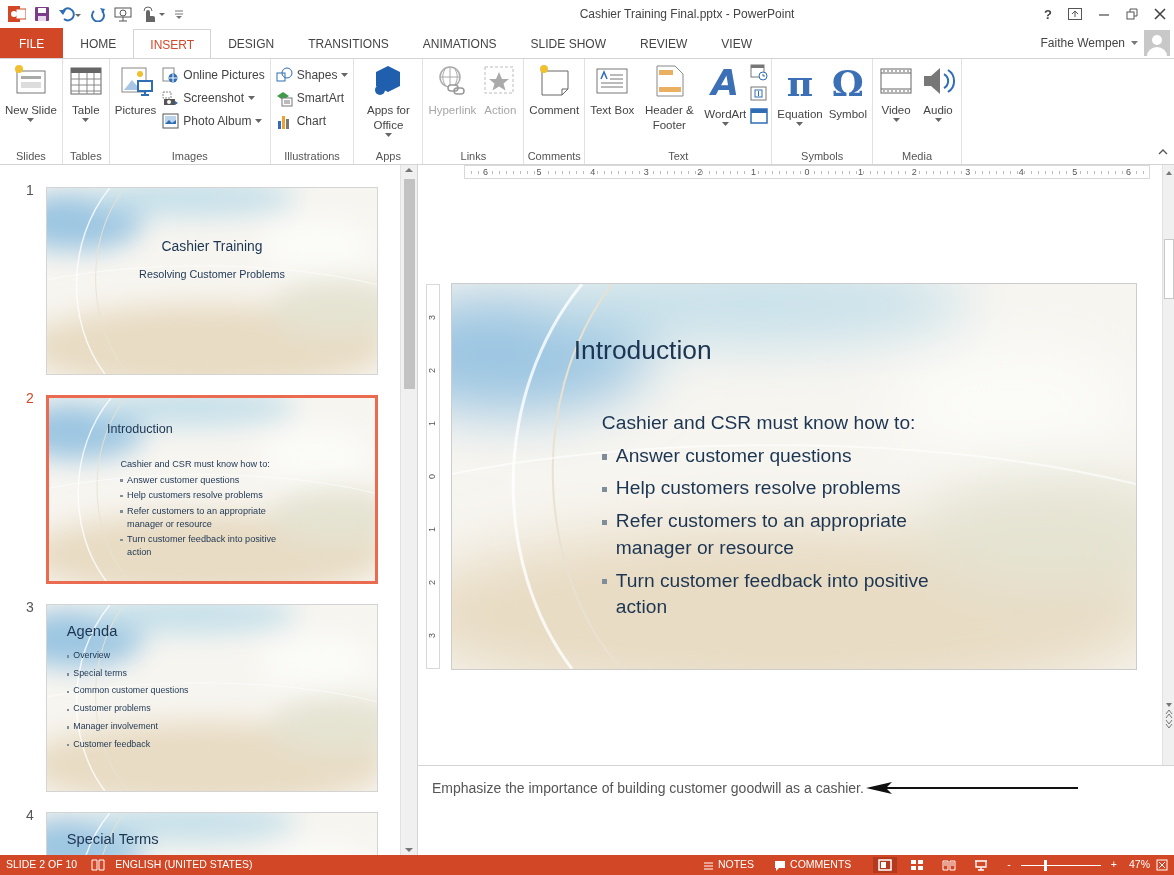  What do you see at coordinates (388, 100) in the screenshot?
I see `ribbon-button: Apps for Office` at bounding box center [388, 100].